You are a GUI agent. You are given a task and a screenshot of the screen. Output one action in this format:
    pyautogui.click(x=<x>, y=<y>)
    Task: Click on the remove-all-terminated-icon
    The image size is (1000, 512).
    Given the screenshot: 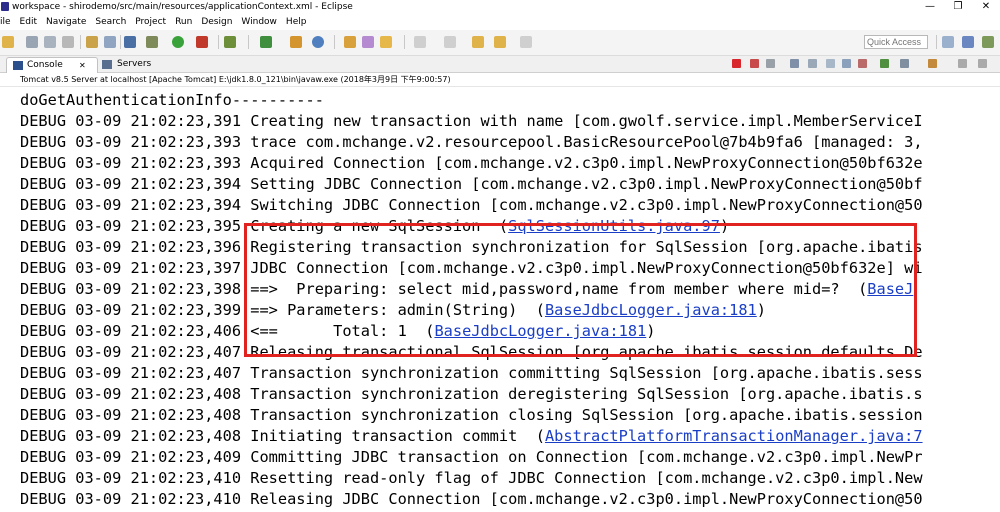 What is the action you would take?
    pyautogui.click(x=770, y=63)
    